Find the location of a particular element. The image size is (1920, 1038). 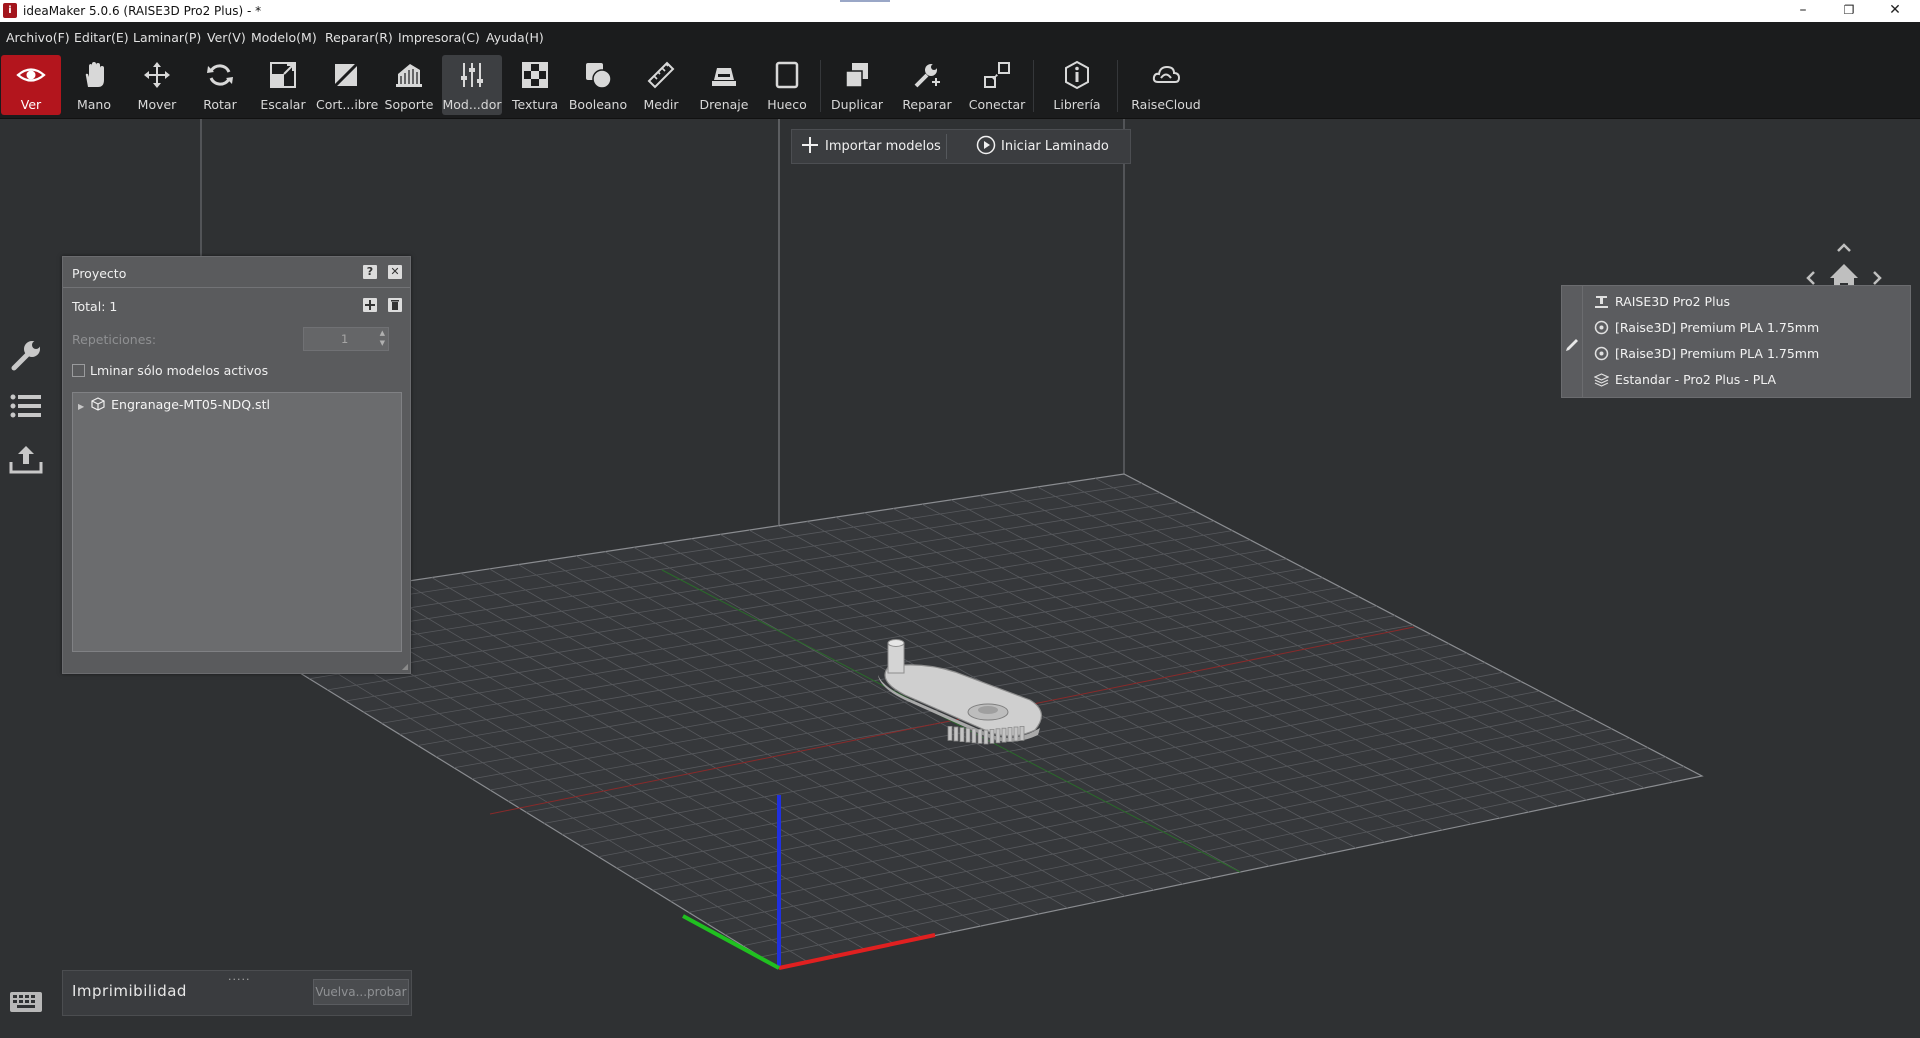

resize-grip-icon: ◢ is located at coordinates (405, 666).